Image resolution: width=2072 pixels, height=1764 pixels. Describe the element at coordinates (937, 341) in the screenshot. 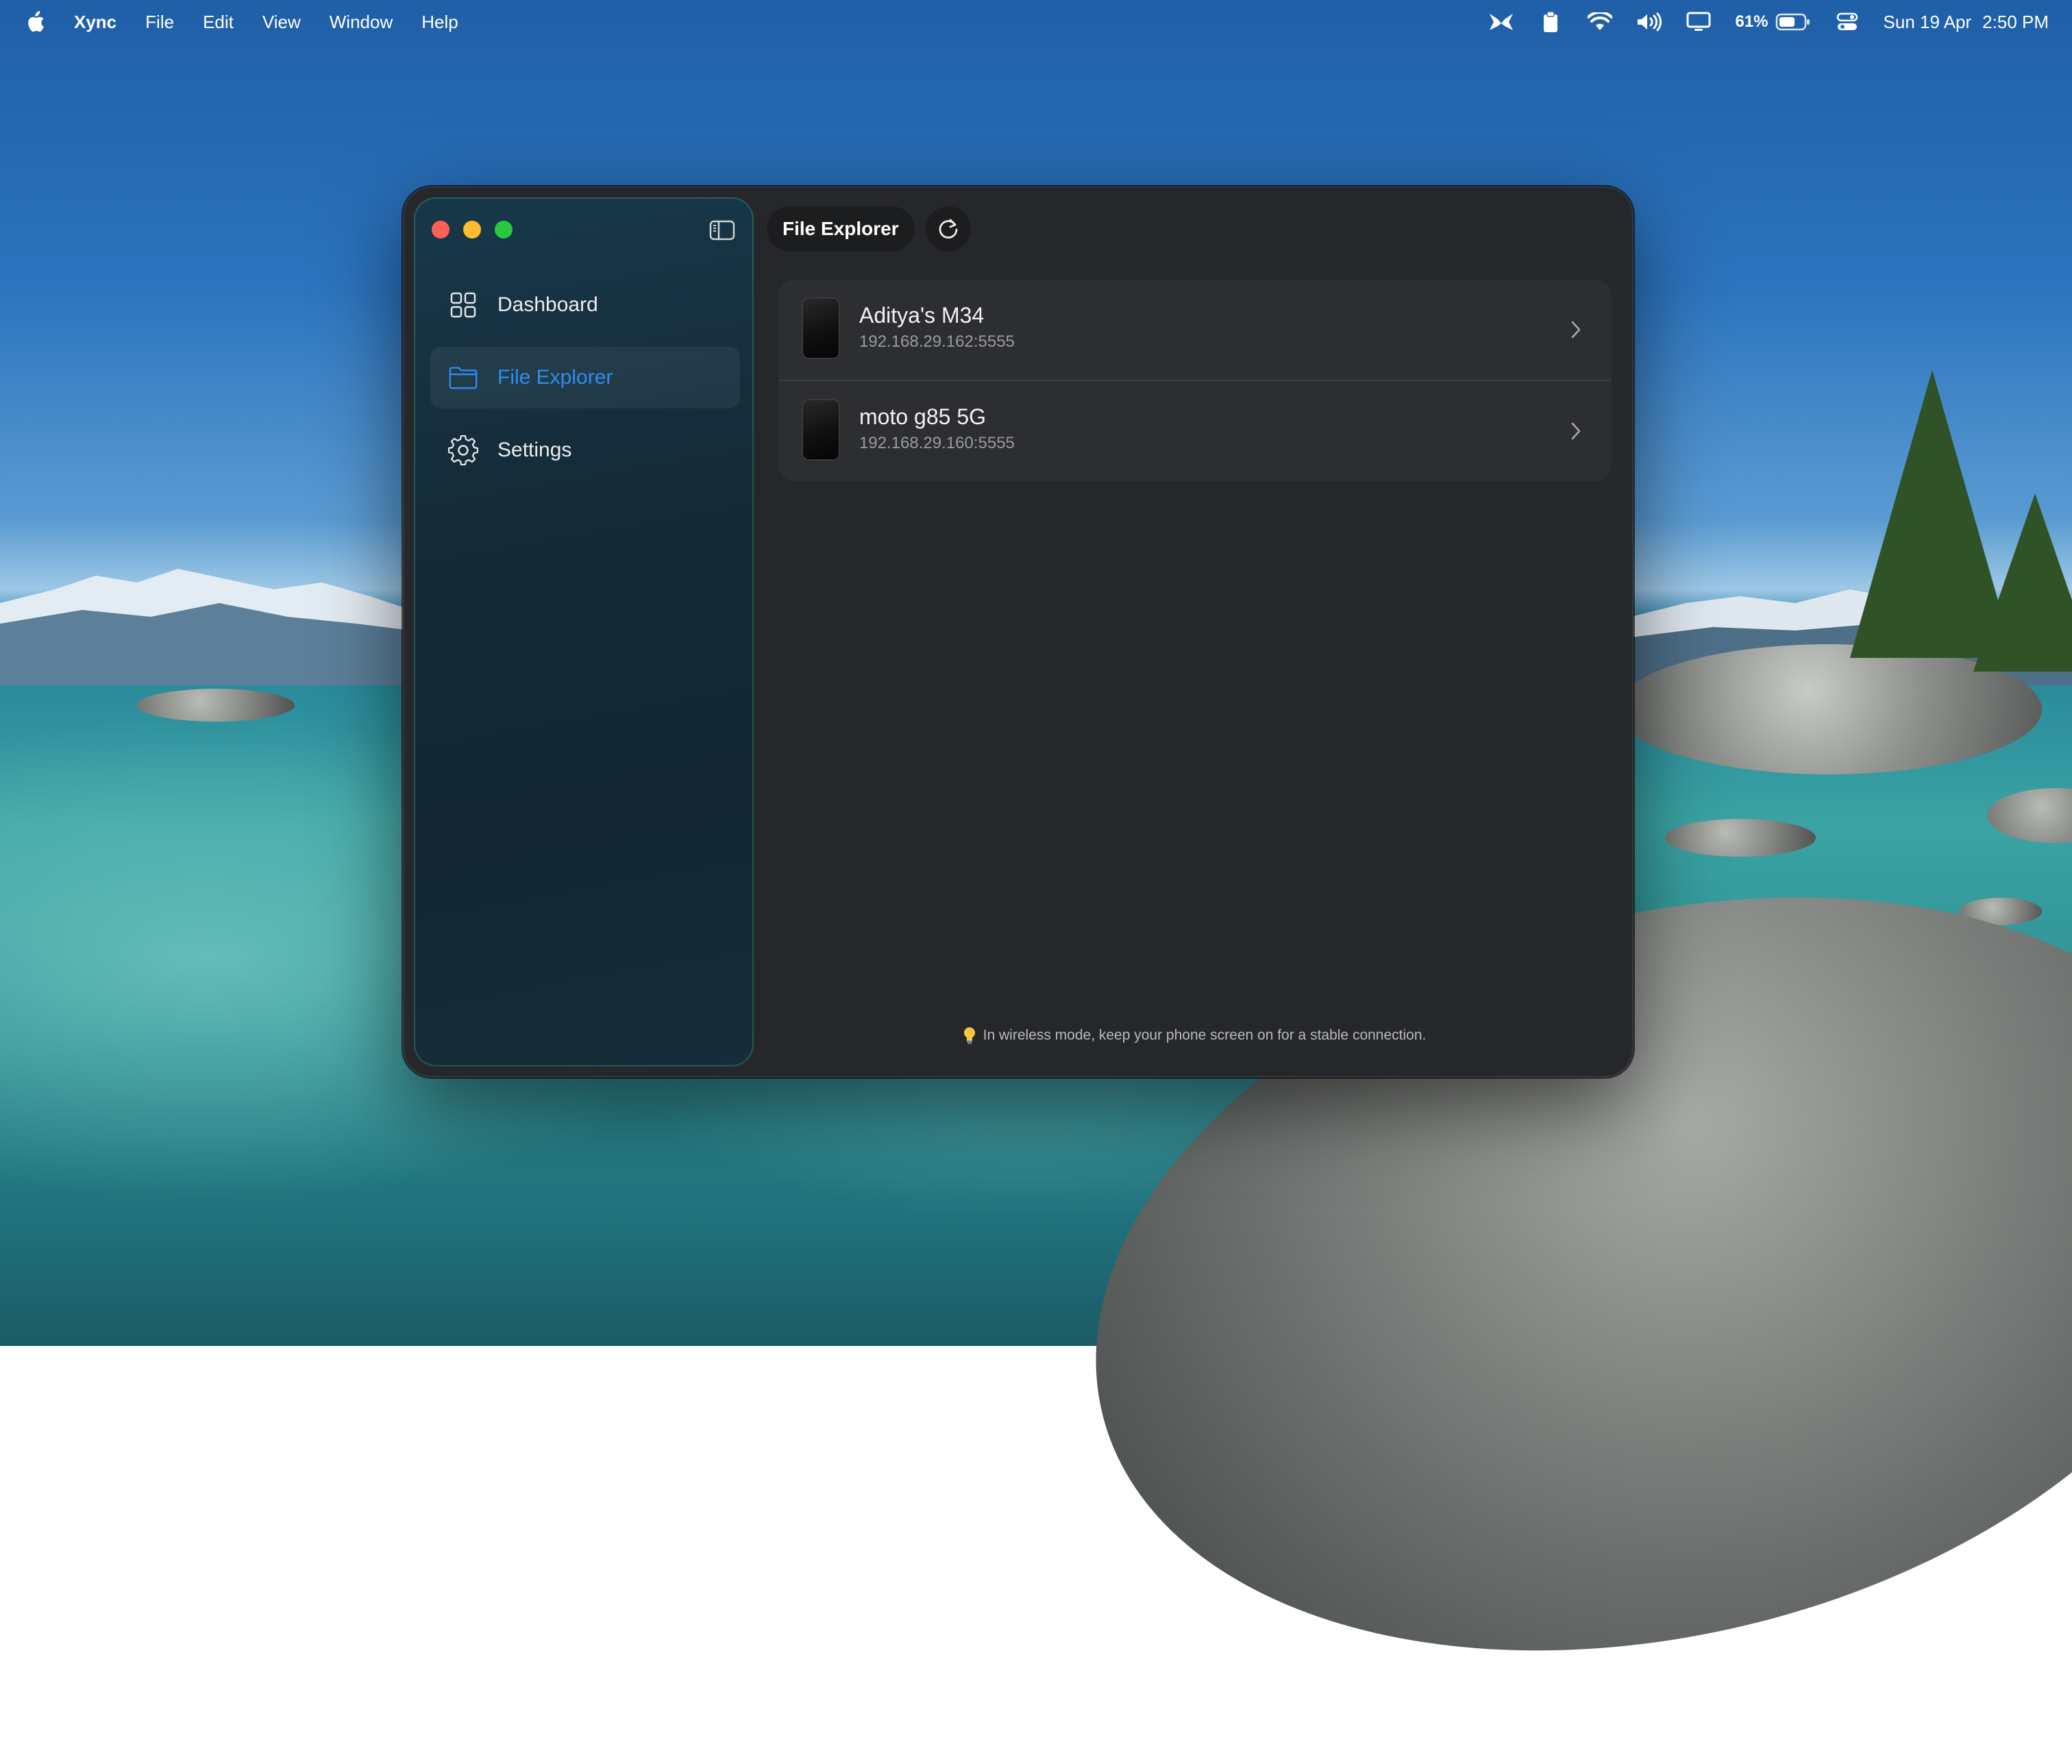

I see `device-address: 192.168.29.162:5555` at that location.